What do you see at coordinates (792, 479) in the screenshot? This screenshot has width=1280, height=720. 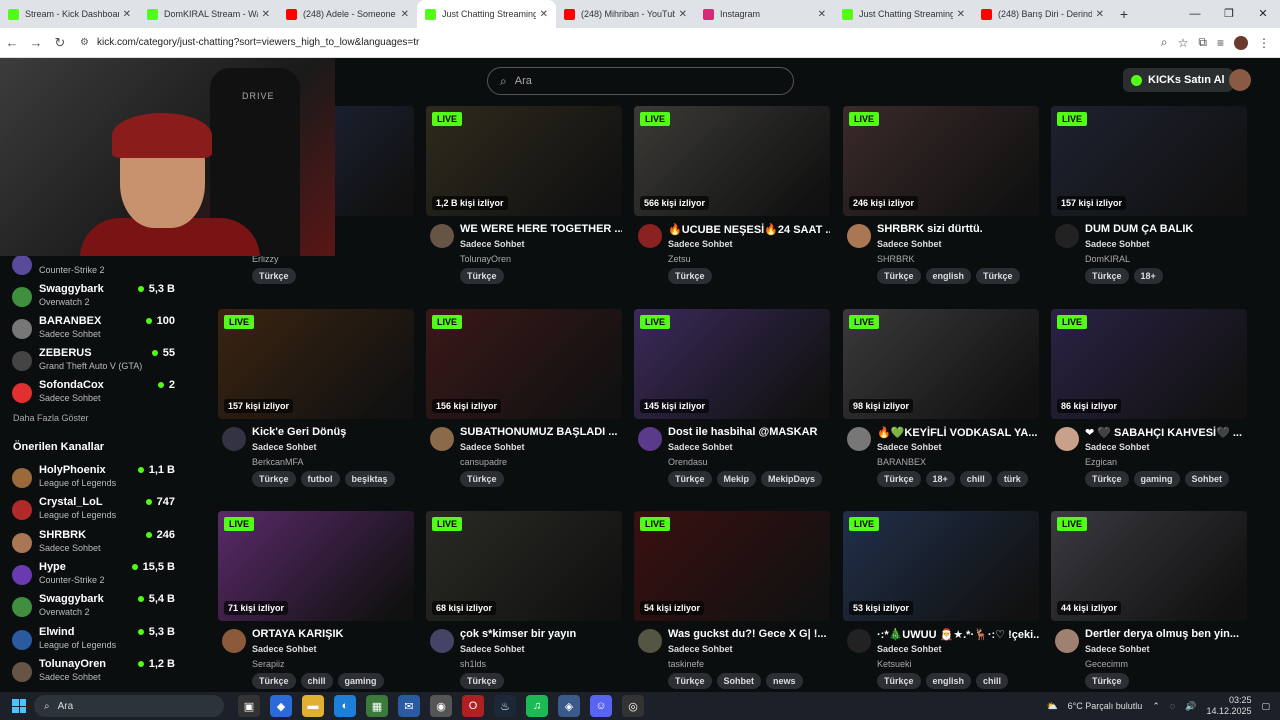 I see `tag-pill: MekipDays` at bounding box center [792, 479].